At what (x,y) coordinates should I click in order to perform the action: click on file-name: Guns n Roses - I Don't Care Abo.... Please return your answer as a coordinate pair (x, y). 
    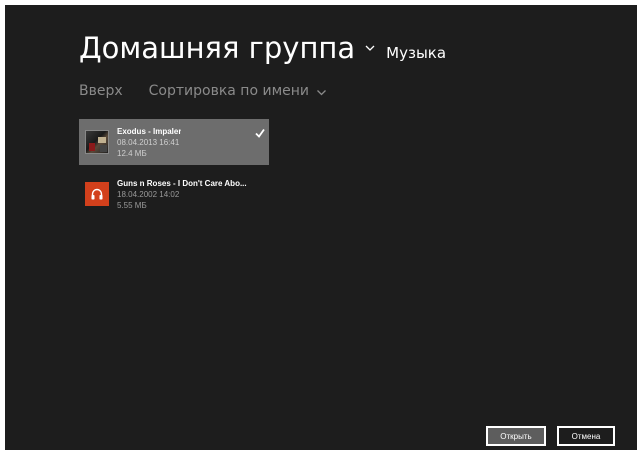
    Looking at the image, I should click on (182, 183).